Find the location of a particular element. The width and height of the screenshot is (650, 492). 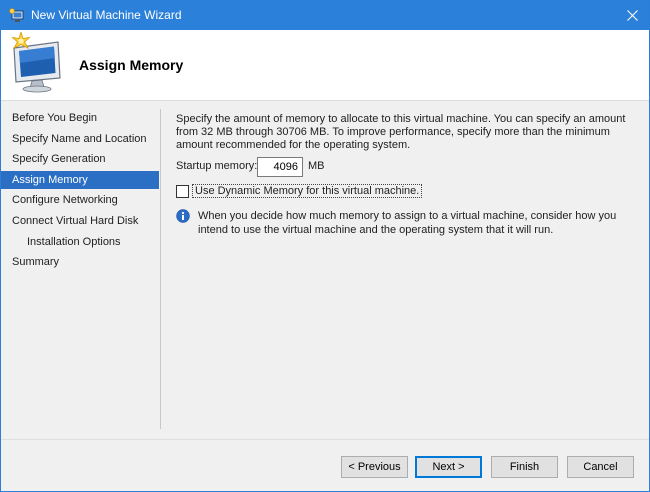

hyper-v-vm-icon is located at coordinates (17, 16).